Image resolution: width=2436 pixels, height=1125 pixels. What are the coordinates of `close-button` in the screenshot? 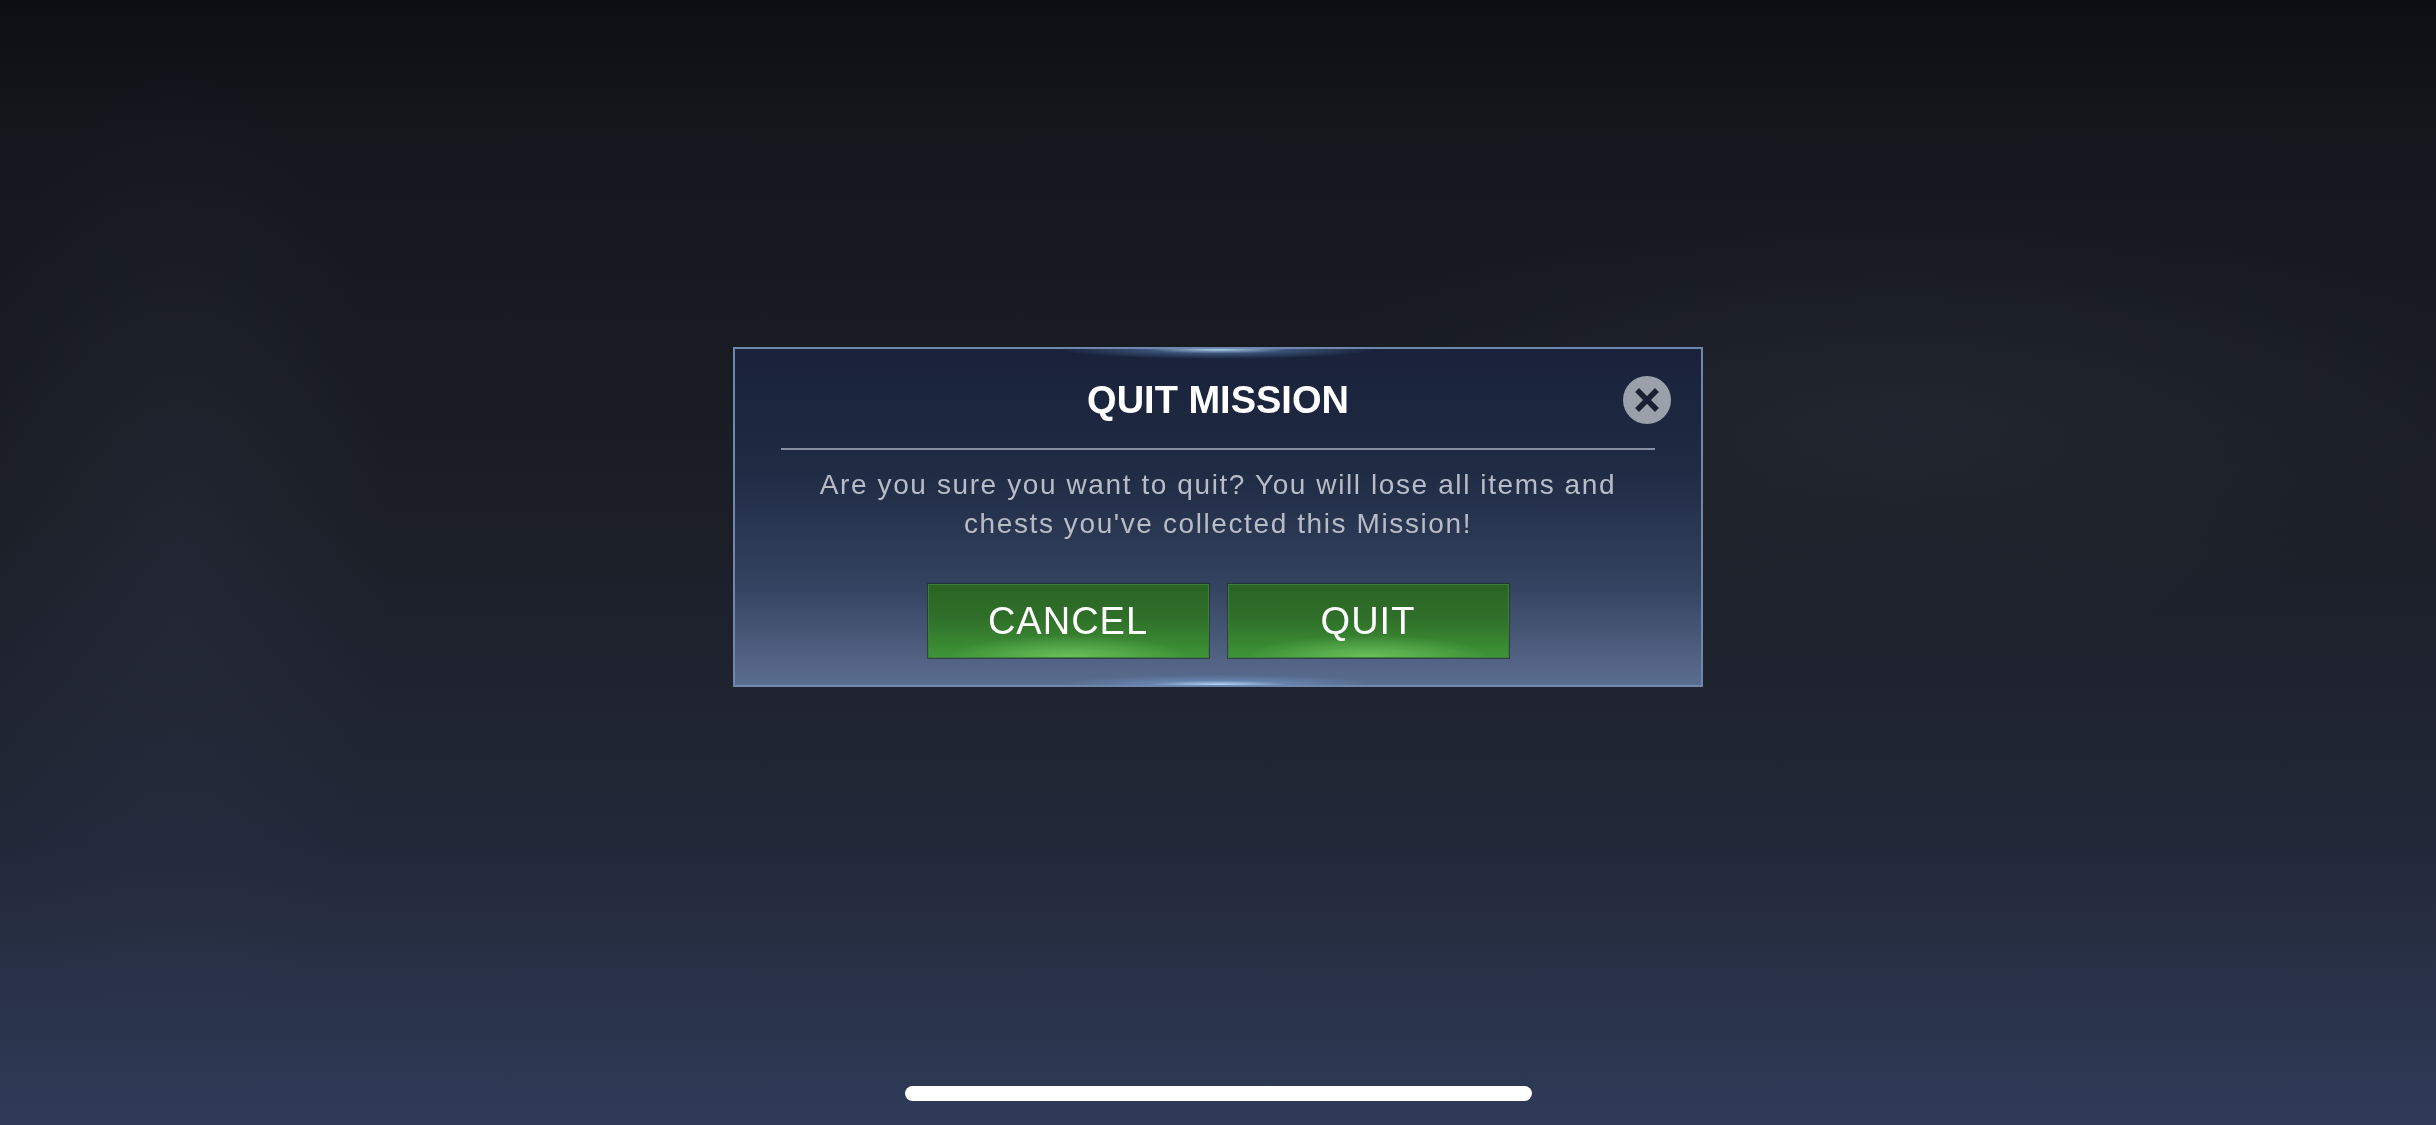 It's located at (1647, 400).